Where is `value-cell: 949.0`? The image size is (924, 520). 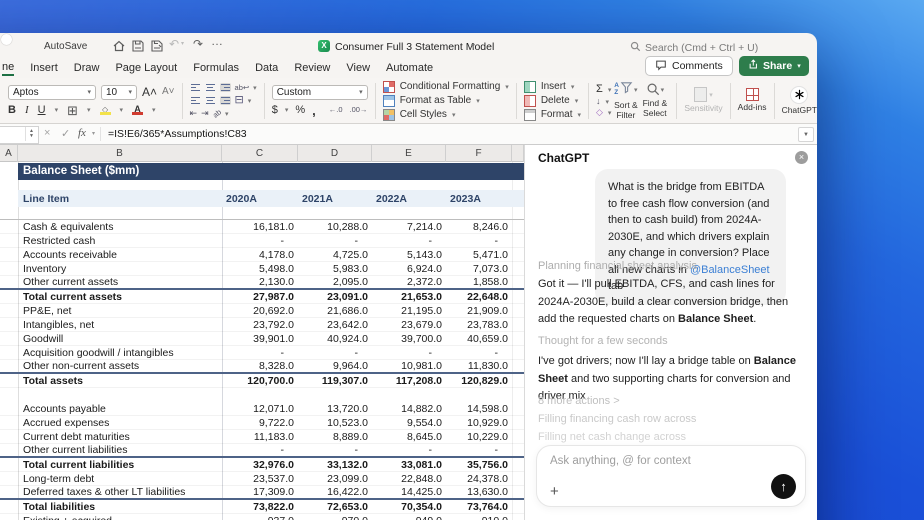
value-cell: 949.0 is located at coordinates (409, 517).